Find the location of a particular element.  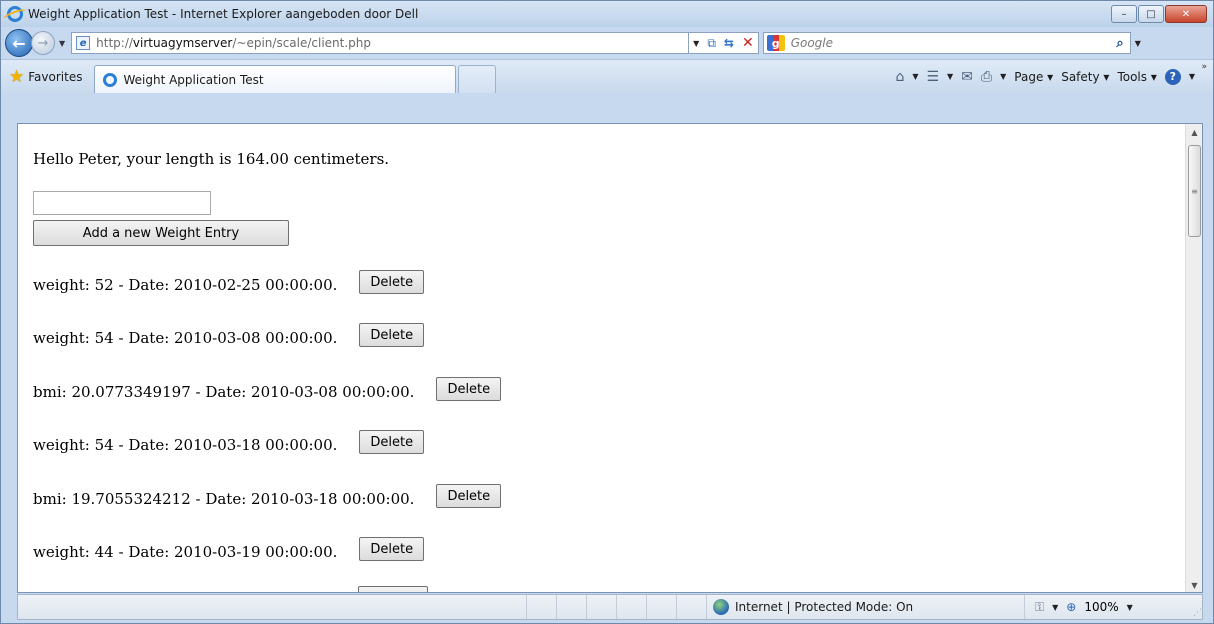

globe-icon is located at coordinates (721, 607).